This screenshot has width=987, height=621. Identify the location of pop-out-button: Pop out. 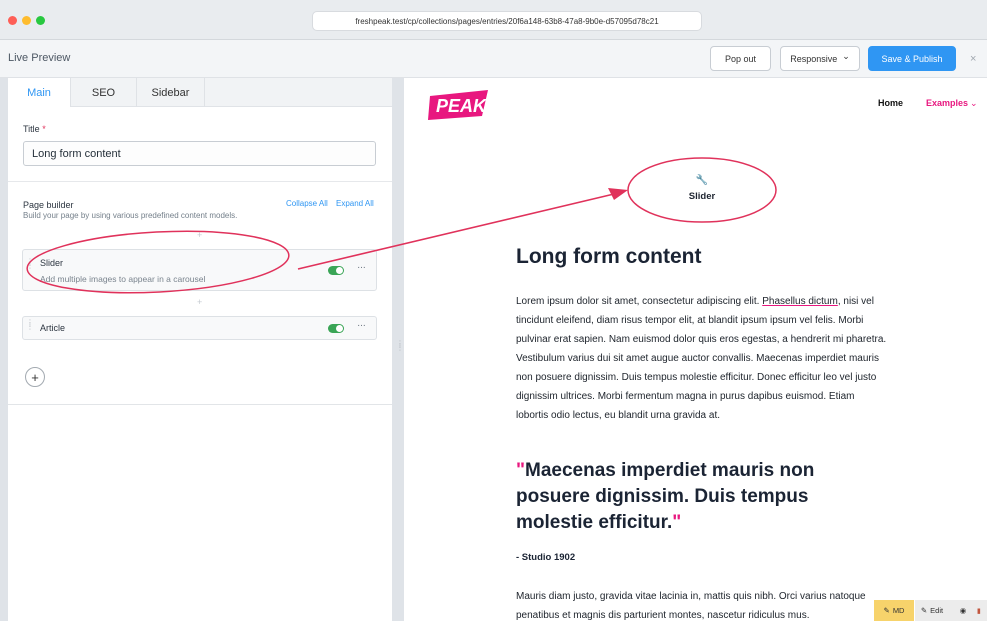
(740, 58).